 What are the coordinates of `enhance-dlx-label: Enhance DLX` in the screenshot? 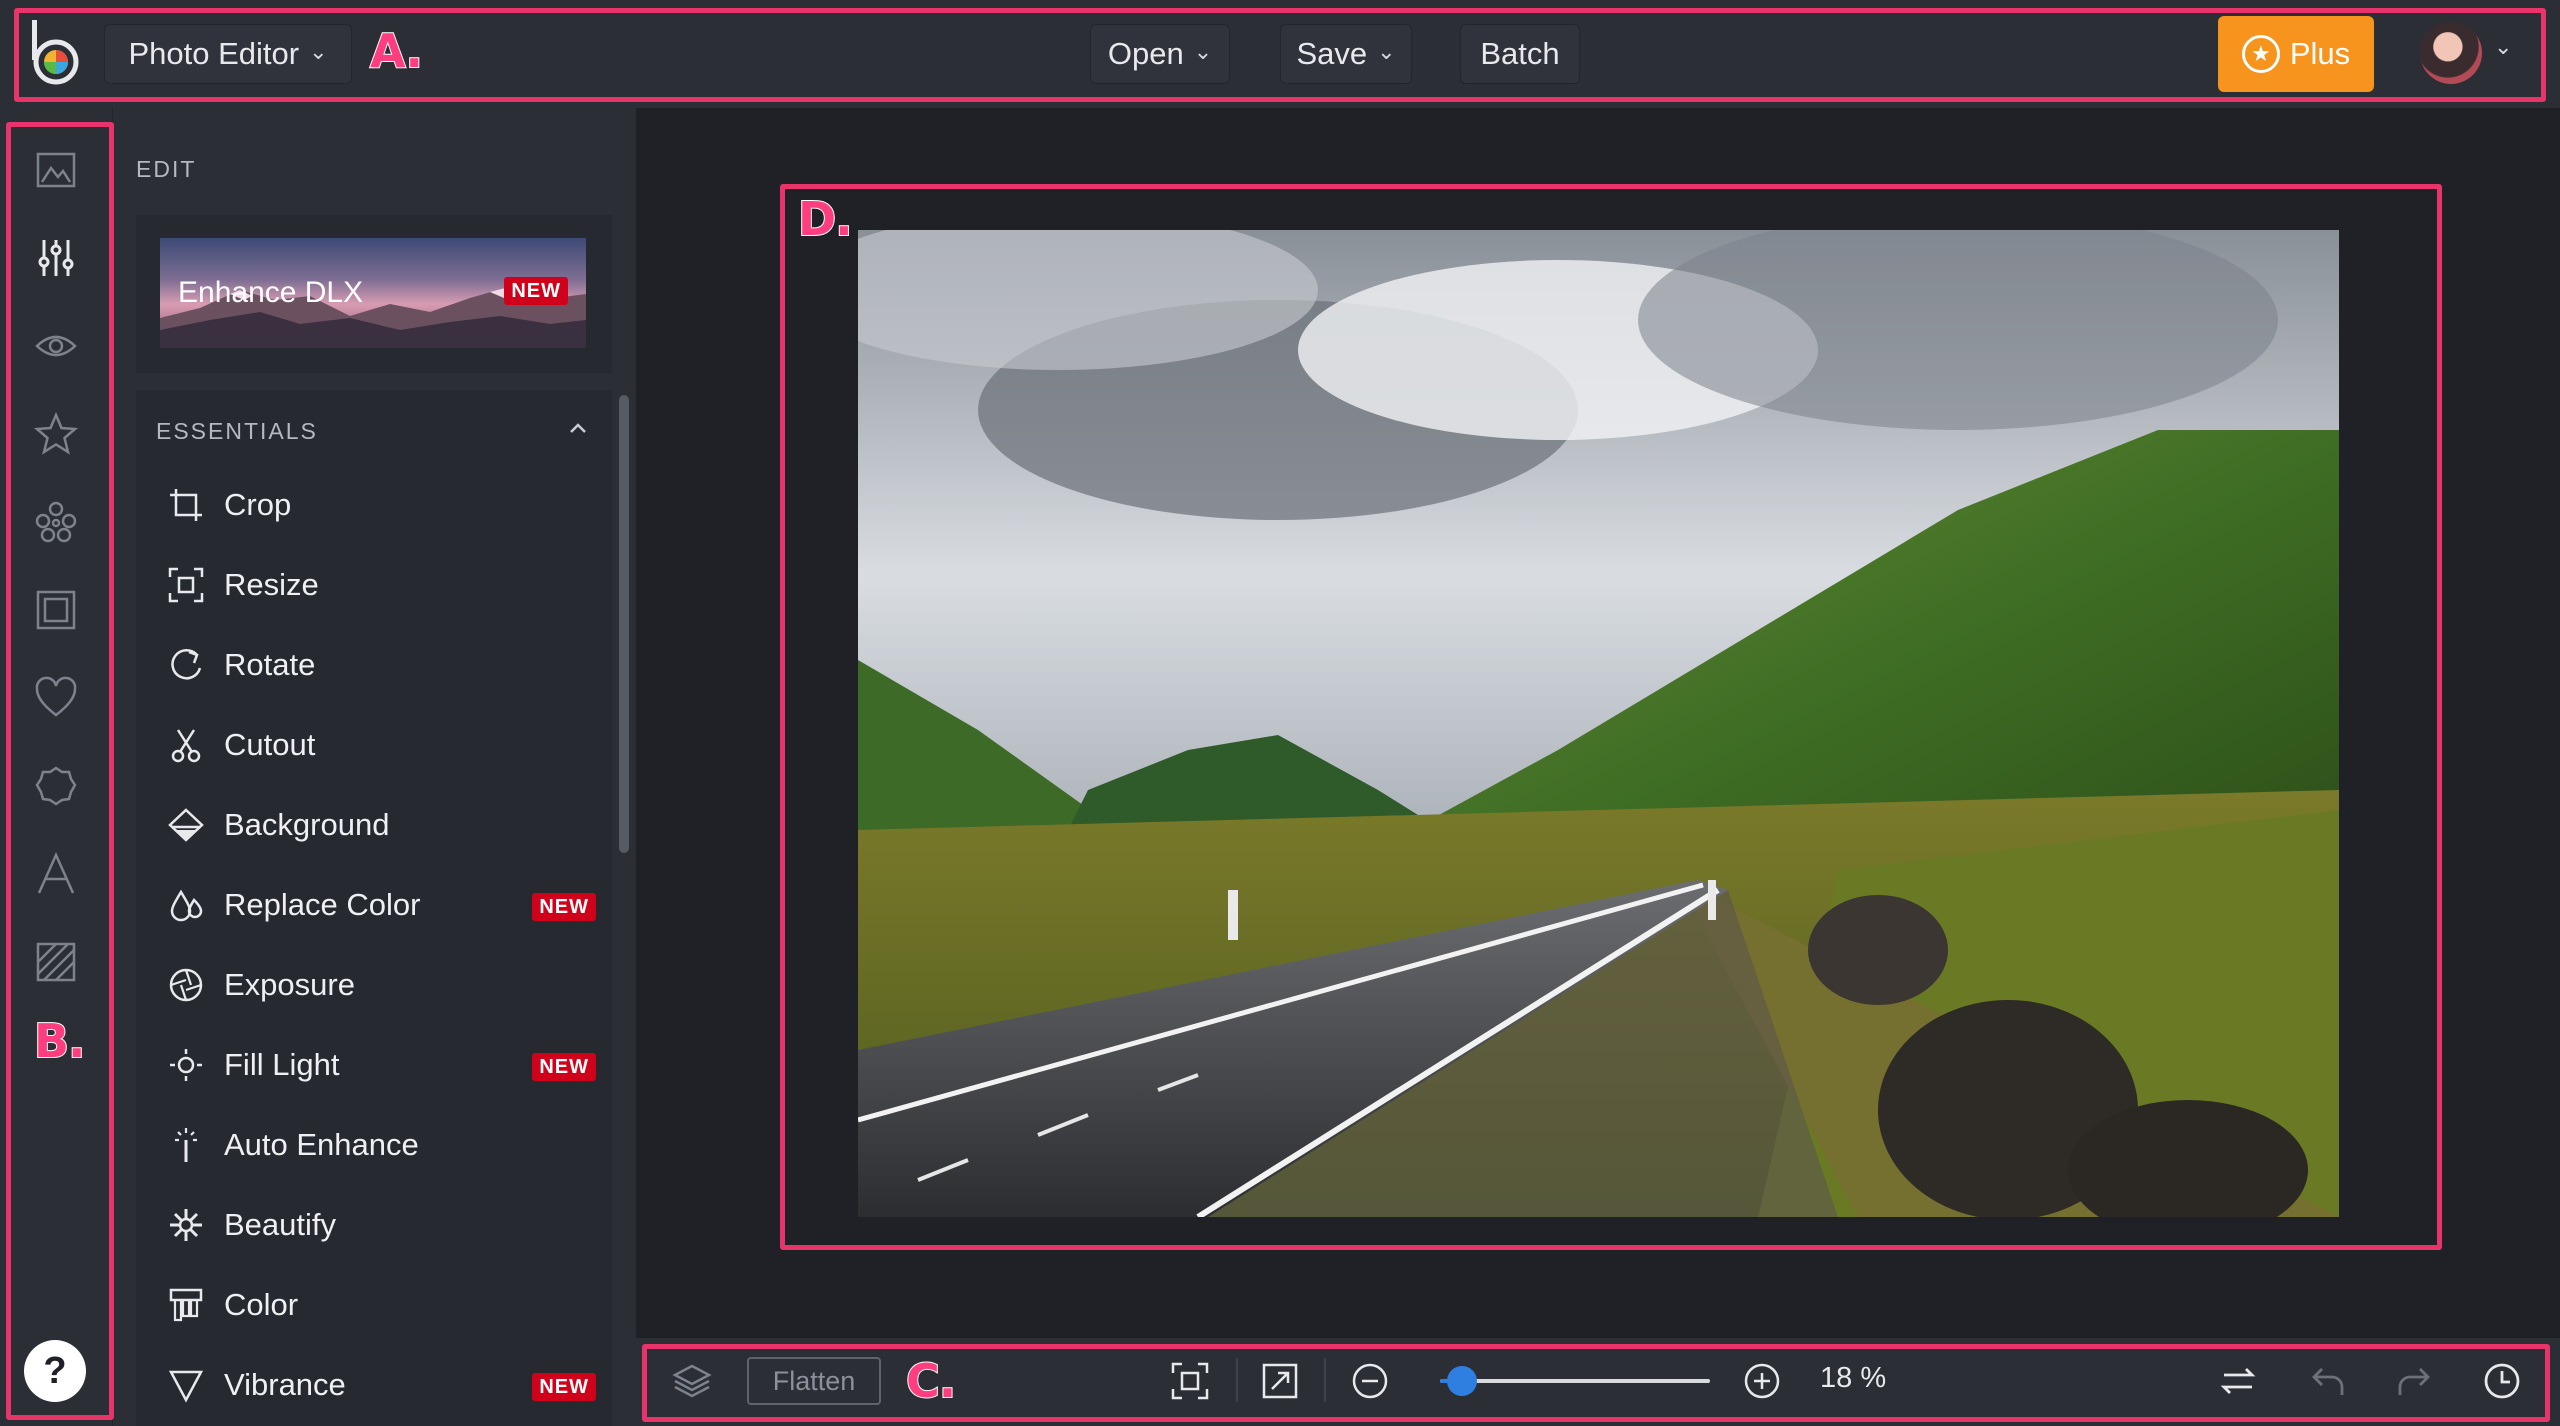 It's located at (271, 292).